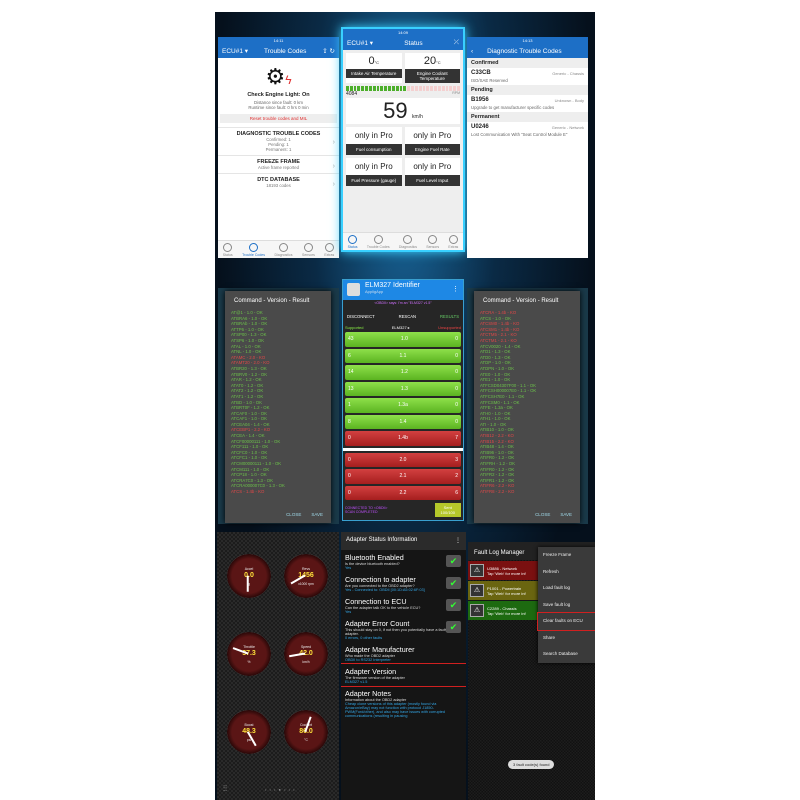 The image size is (800, 800). I want to click on item-title: Adapter Error Count, so click(377, 623).